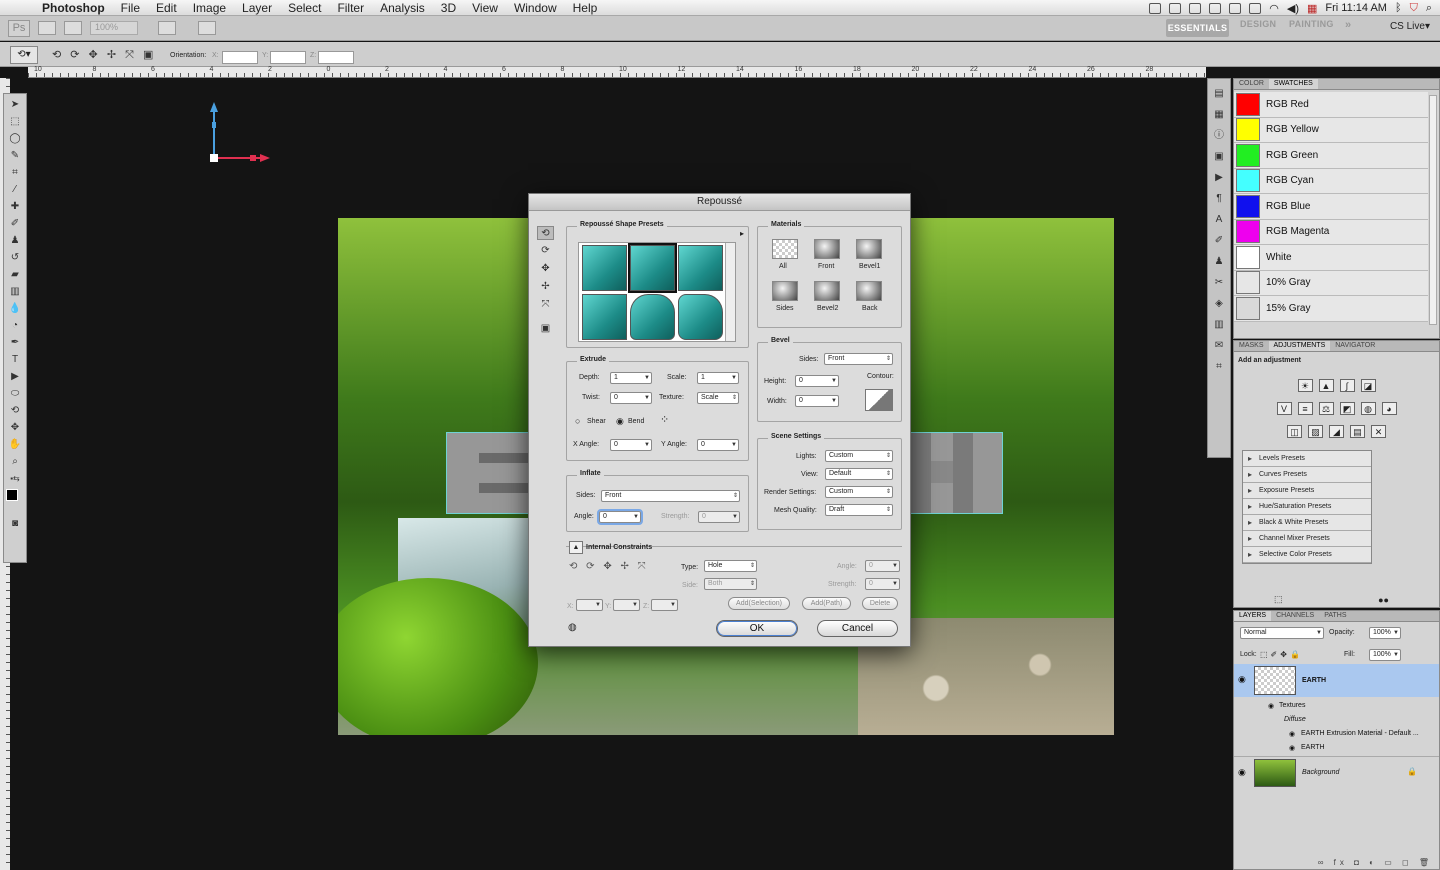 This screenshot has width=1440, height=870. Describe the element at coordinates (1433, 210) in the screenshot. I see `swatches-scrollbar` at that location.